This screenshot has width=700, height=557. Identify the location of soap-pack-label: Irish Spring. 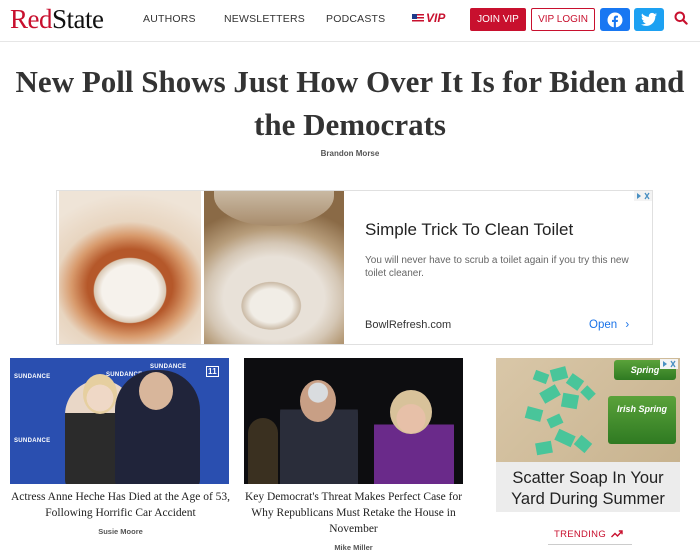
(642, 420).